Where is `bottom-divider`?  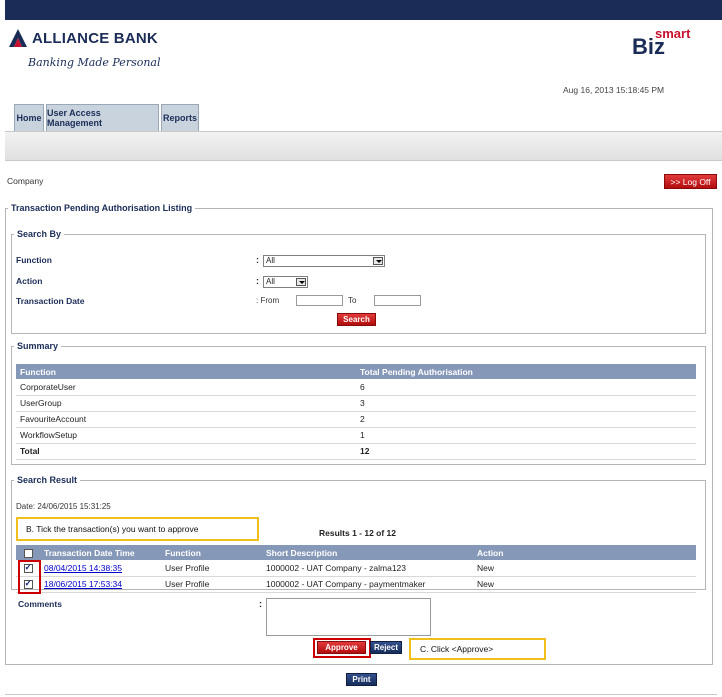 bottom-divider is located at coordinates (361, 694).